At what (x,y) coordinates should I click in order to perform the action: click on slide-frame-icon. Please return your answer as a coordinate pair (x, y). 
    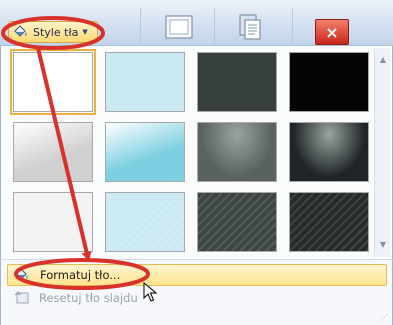
    Looking at the image, I should click on (179, 29).